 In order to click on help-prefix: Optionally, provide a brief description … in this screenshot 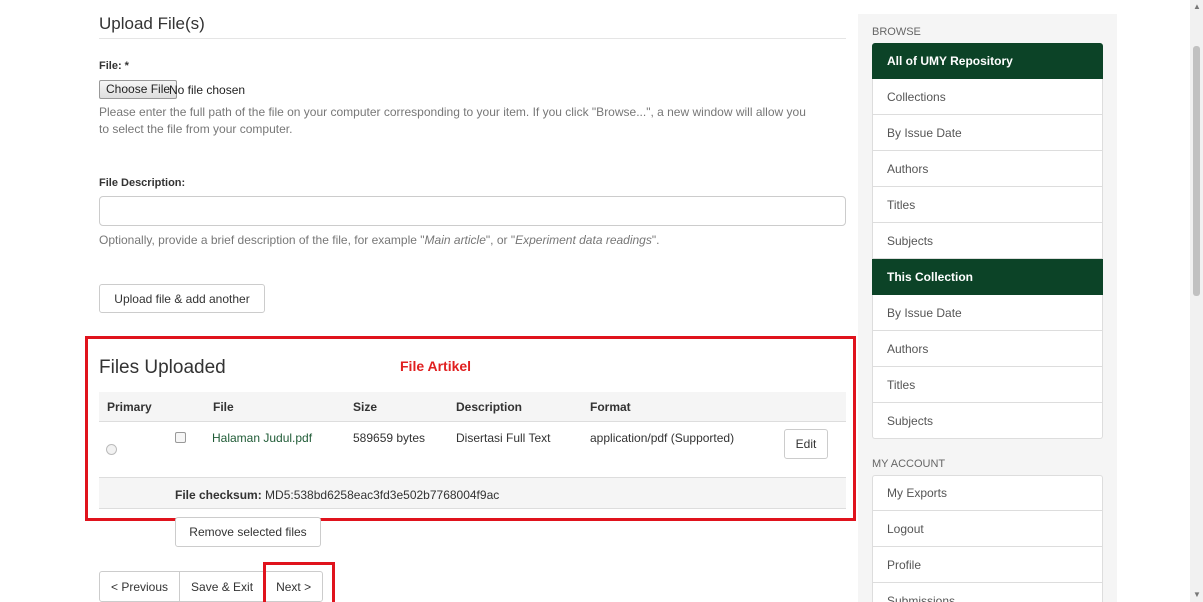, I will do `click(262, 240)`.